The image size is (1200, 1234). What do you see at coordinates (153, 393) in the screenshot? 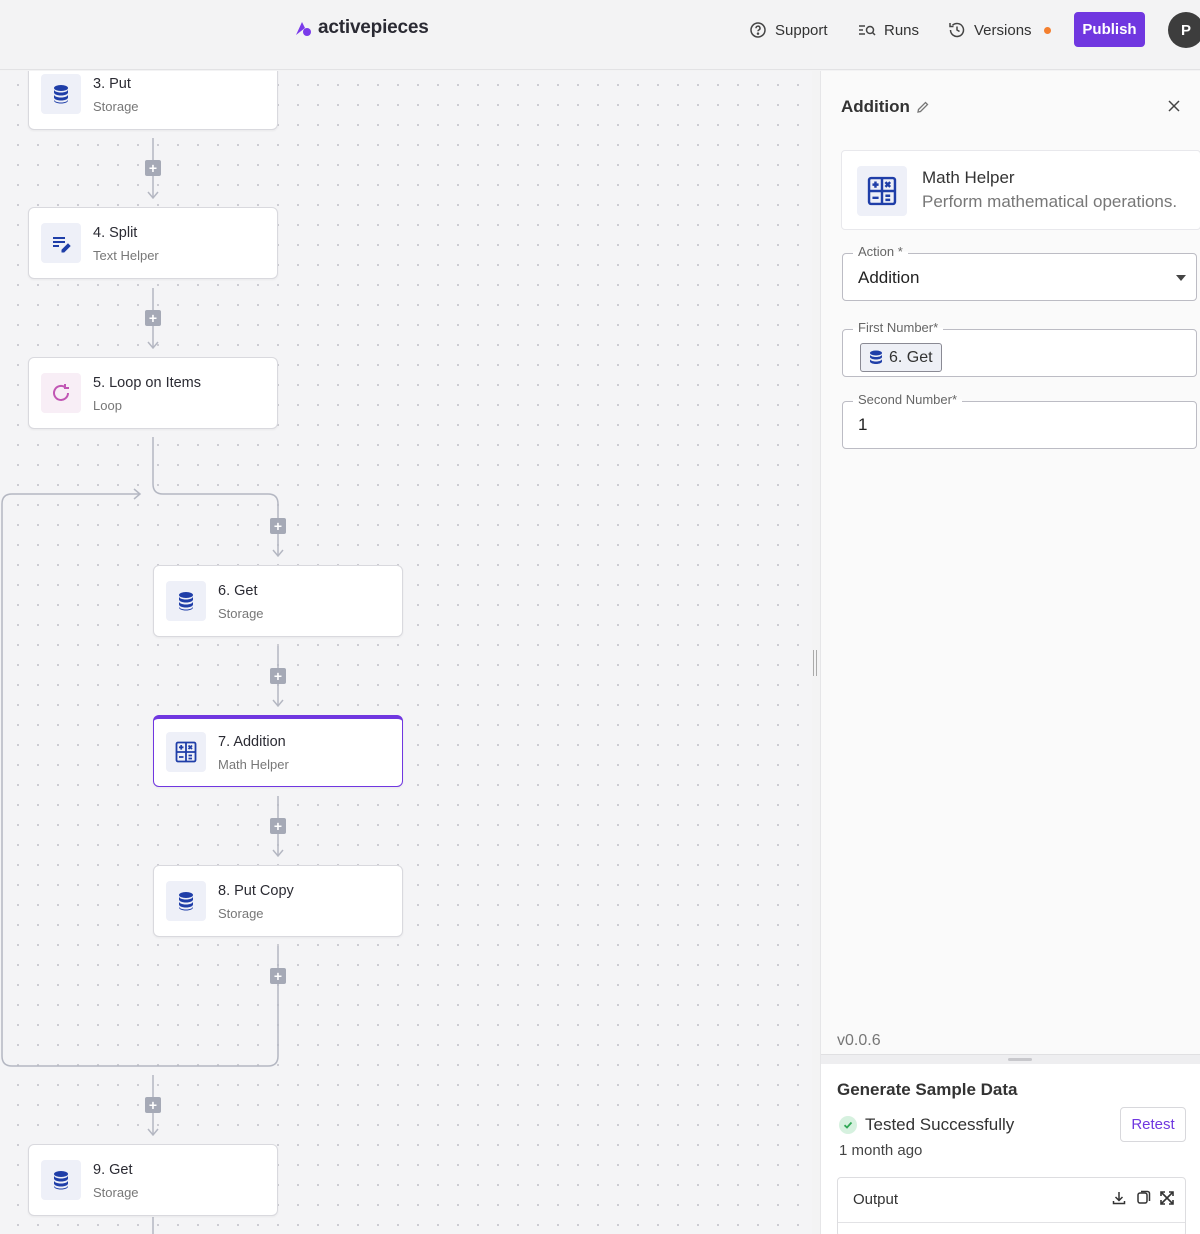
I see `step-card-5: 5. Loop on Items Loop` at bounding box center [153, 393].